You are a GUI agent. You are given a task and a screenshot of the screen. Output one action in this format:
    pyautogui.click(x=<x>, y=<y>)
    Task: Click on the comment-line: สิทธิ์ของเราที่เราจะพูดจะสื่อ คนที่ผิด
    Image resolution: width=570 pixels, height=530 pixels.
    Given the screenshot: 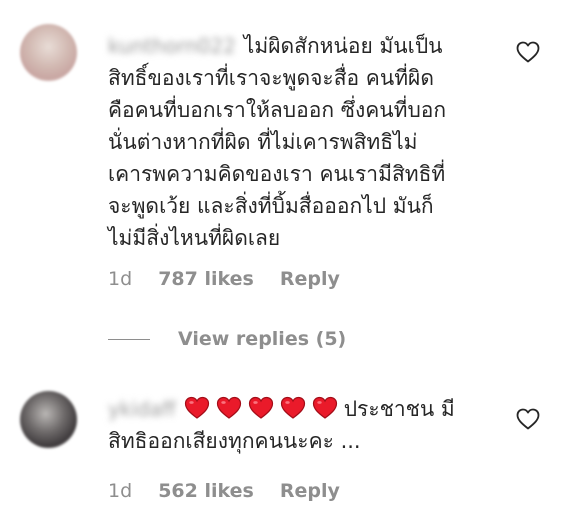 What is the action you would take?
    pyautogui.click(x=271, y=78)
    